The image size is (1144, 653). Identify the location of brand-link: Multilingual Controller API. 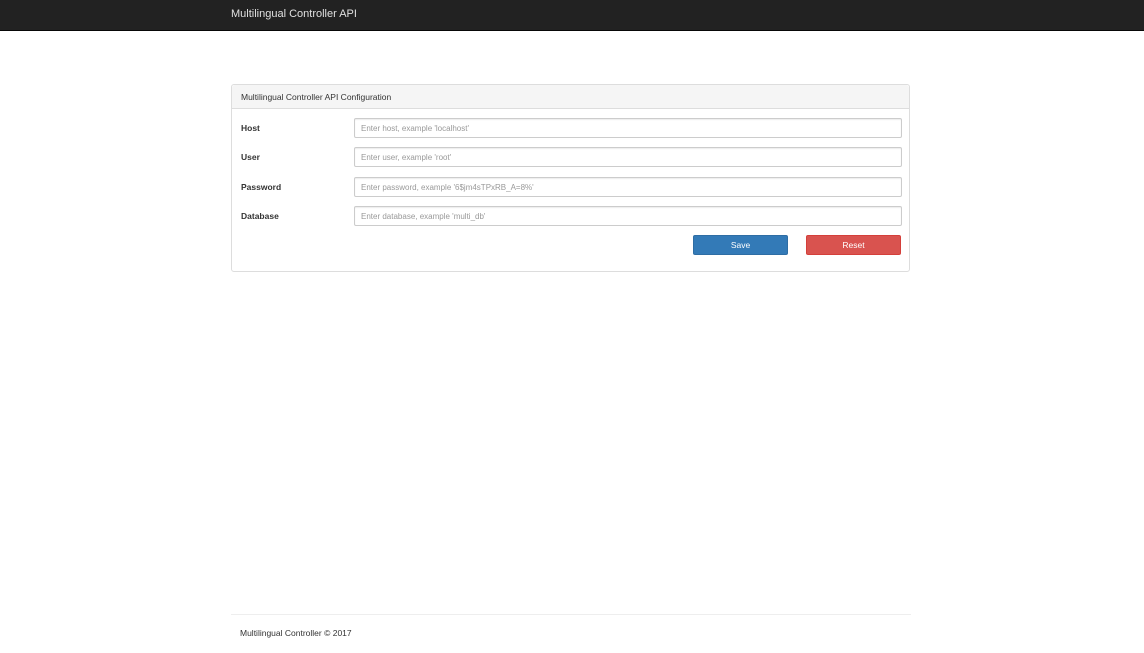
(294, 14).